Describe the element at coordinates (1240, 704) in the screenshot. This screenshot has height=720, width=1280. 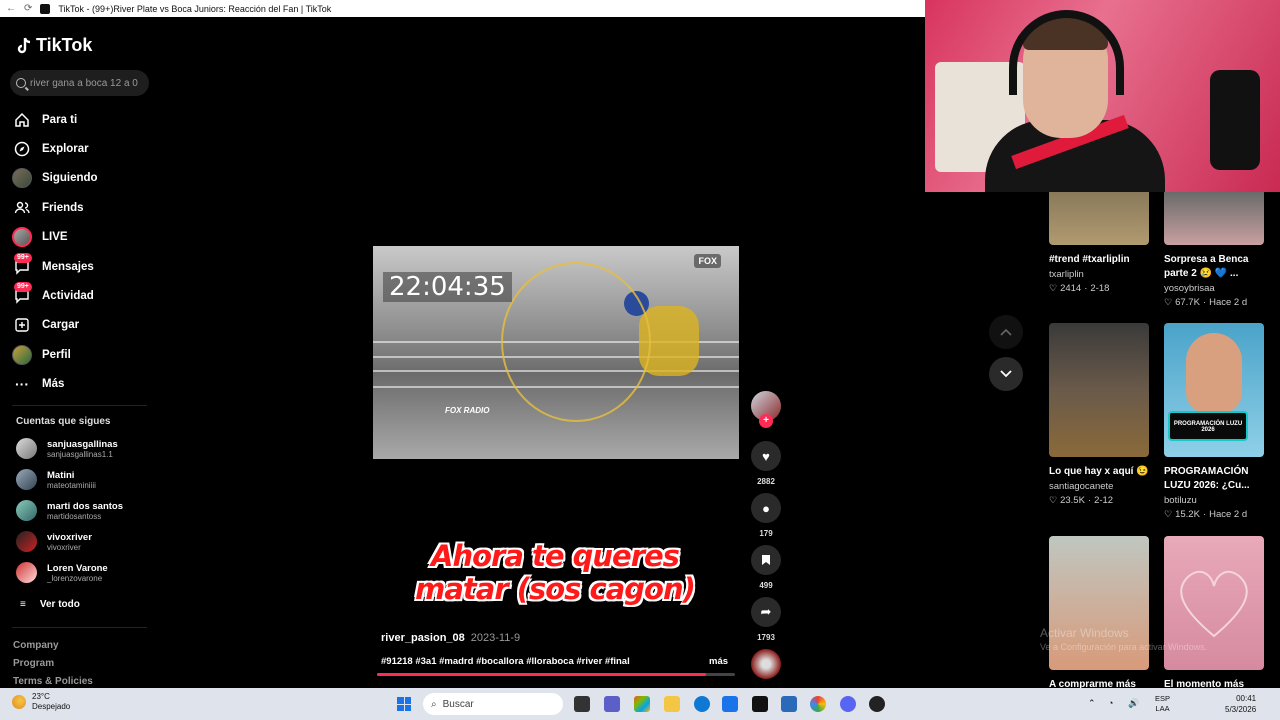
I see `clock: 00:41 5/3/2026` at that location.